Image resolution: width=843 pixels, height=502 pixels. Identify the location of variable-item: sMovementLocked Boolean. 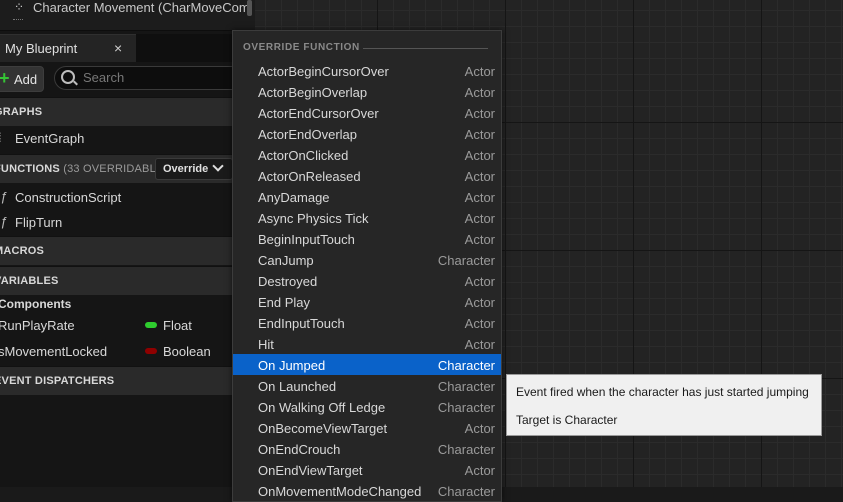
(127, 351).